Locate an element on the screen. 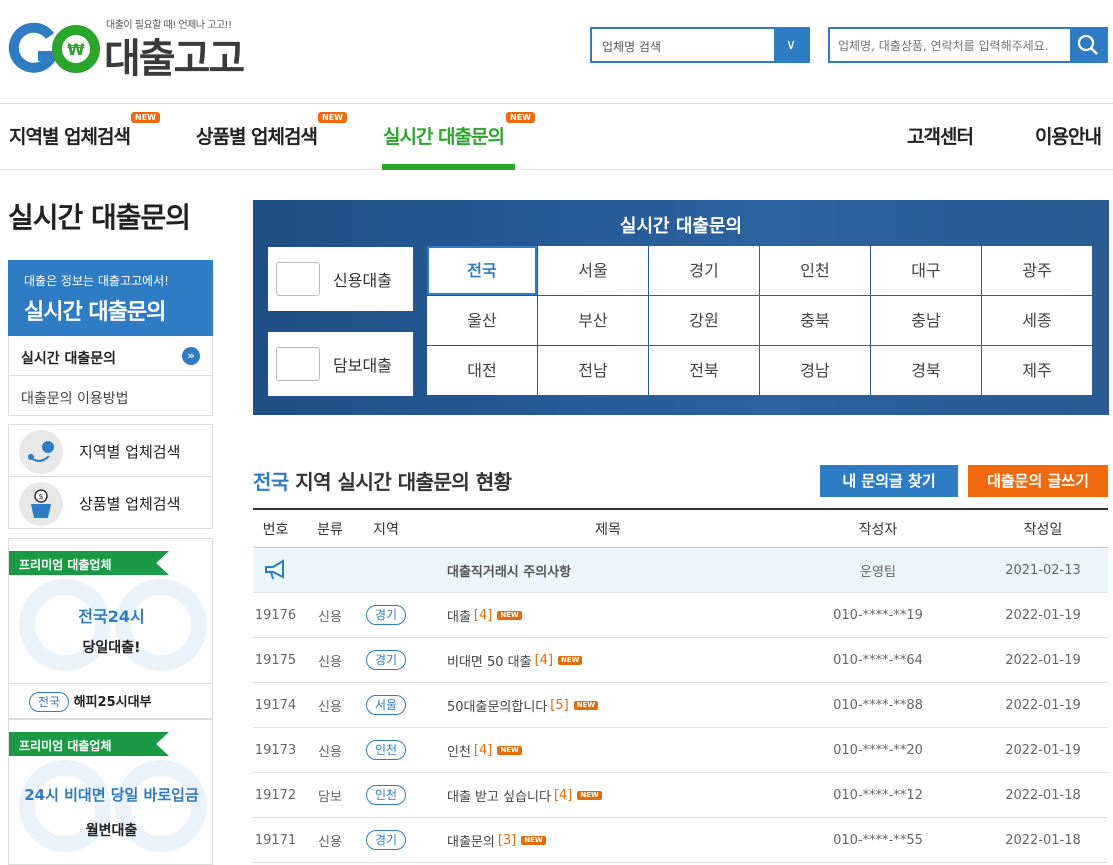  go-logo-icon: ₩ is located at coordinates (54, 49).